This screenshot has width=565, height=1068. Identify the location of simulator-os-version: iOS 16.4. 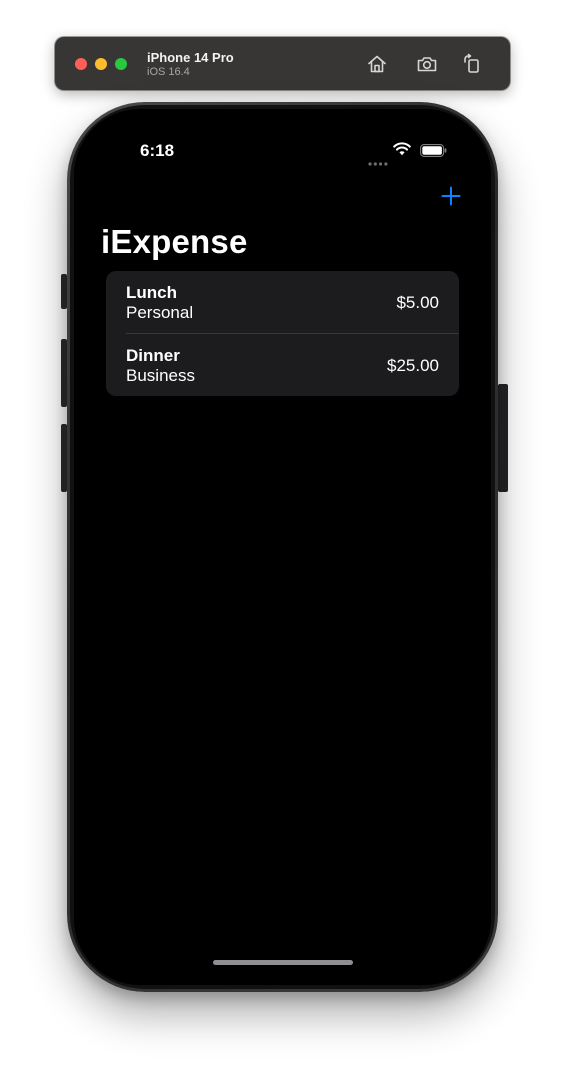
(168, 72).